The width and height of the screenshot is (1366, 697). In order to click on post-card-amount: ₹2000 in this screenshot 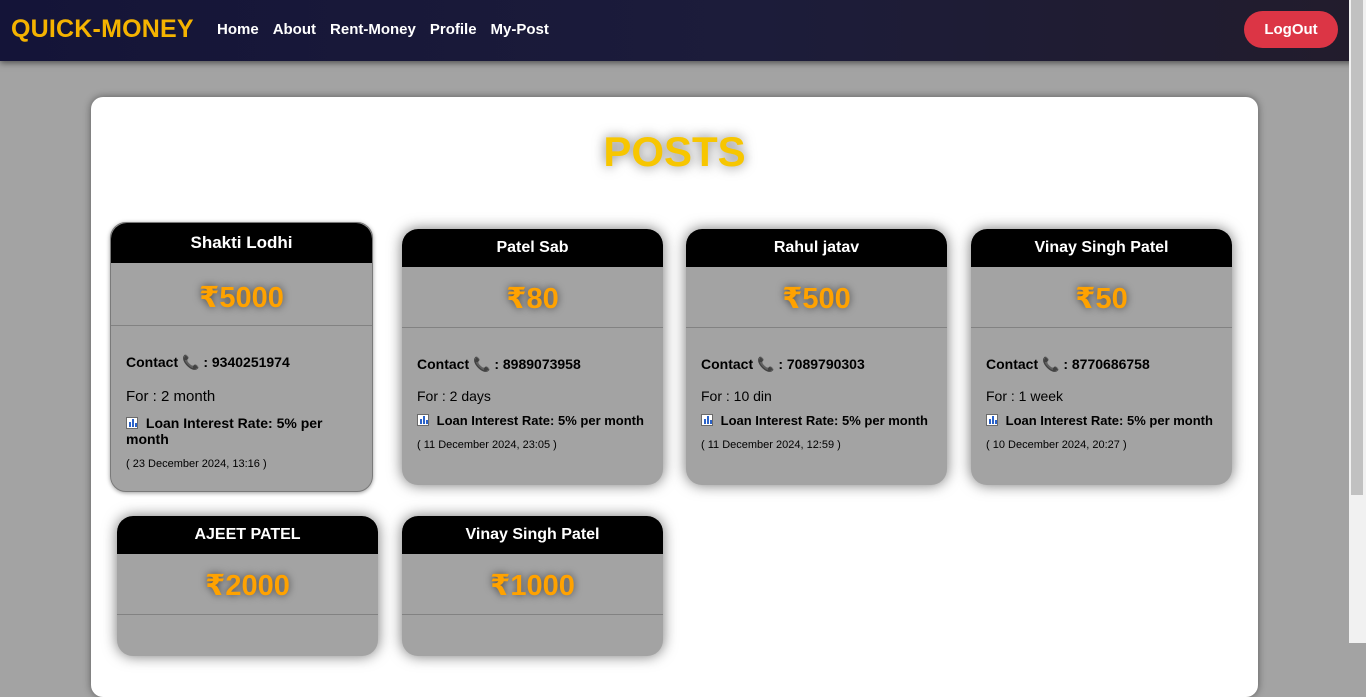, I will do `click(247, 584)`.